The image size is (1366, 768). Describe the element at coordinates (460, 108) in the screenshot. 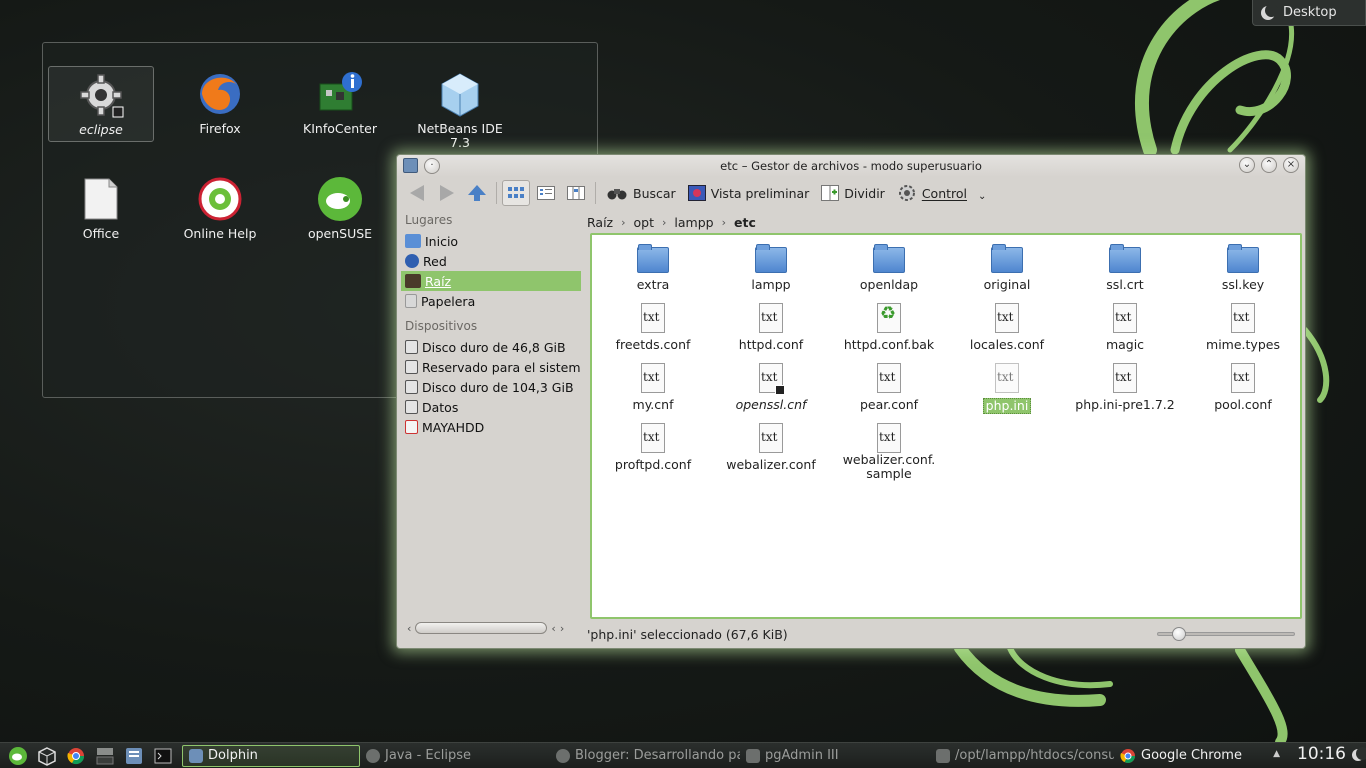

I see `desktop-icon-netbeans: NetBeans IDE 7.3` at that location.